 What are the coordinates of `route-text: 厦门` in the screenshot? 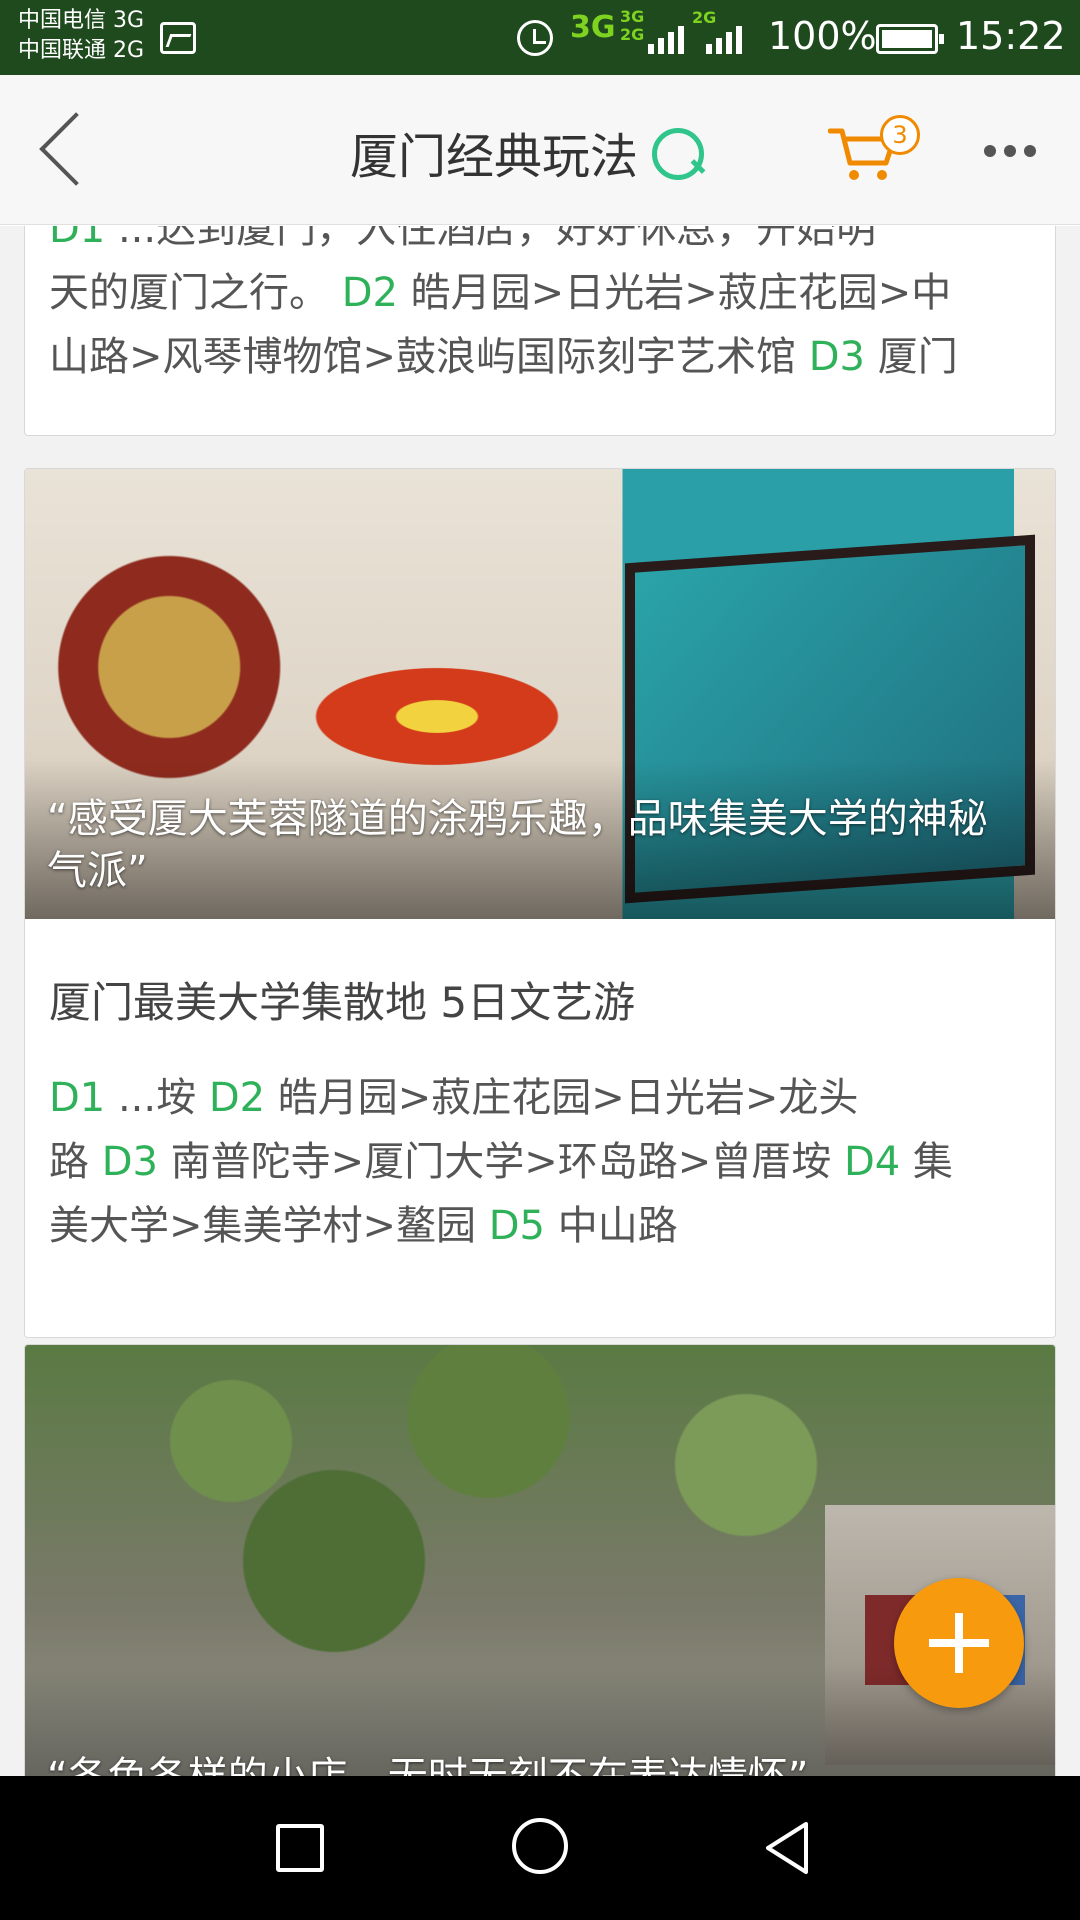 It's located at (911, 357).